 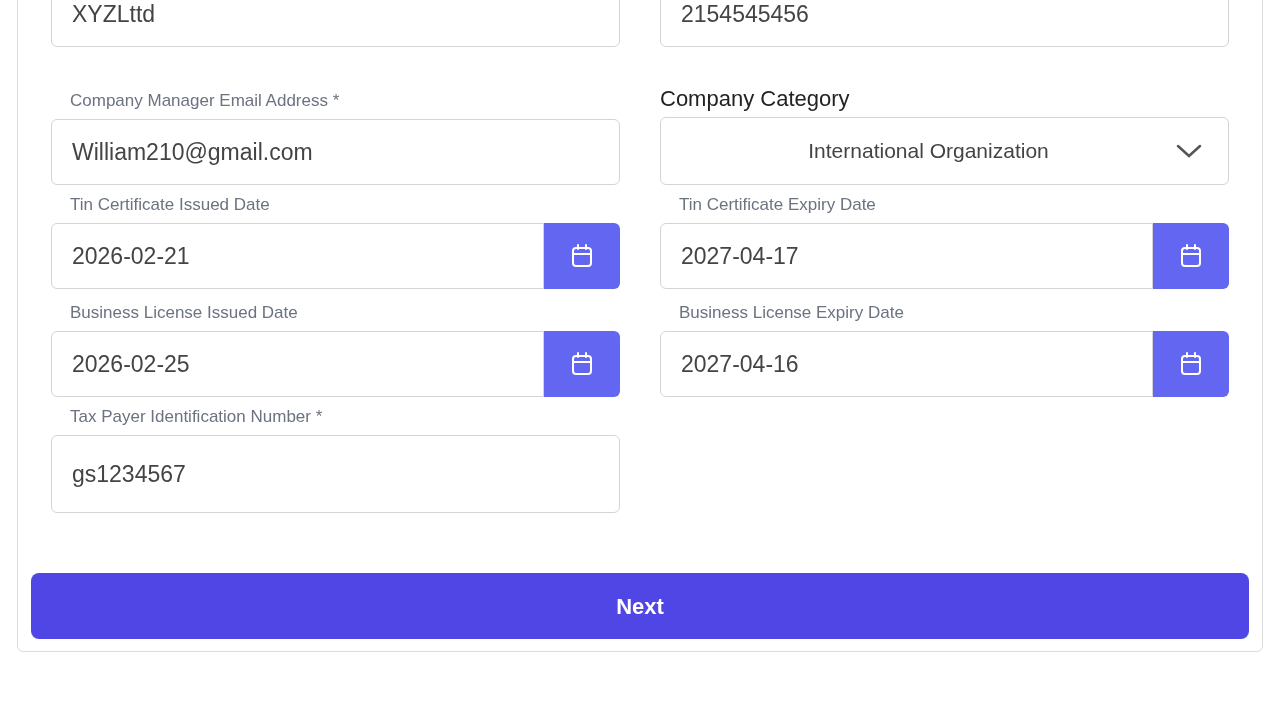 What do you see at coordinates (944, 23) in the screenshot?
I see `input-field: 2154545456` at bounding box center [944, 23].